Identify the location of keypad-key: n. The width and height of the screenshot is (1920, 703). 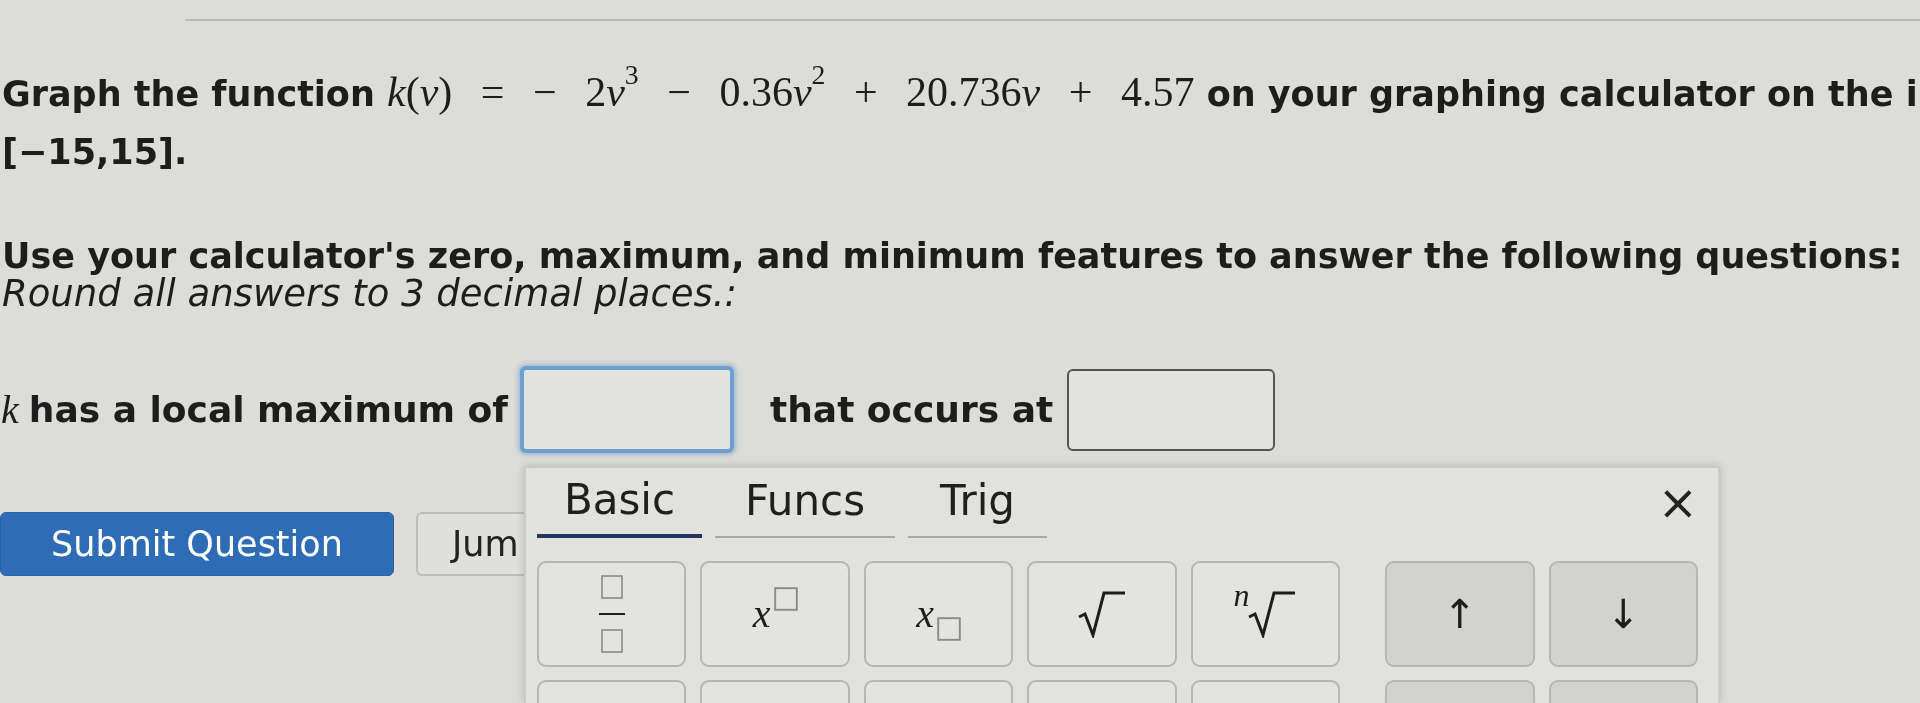
(1265, 614).